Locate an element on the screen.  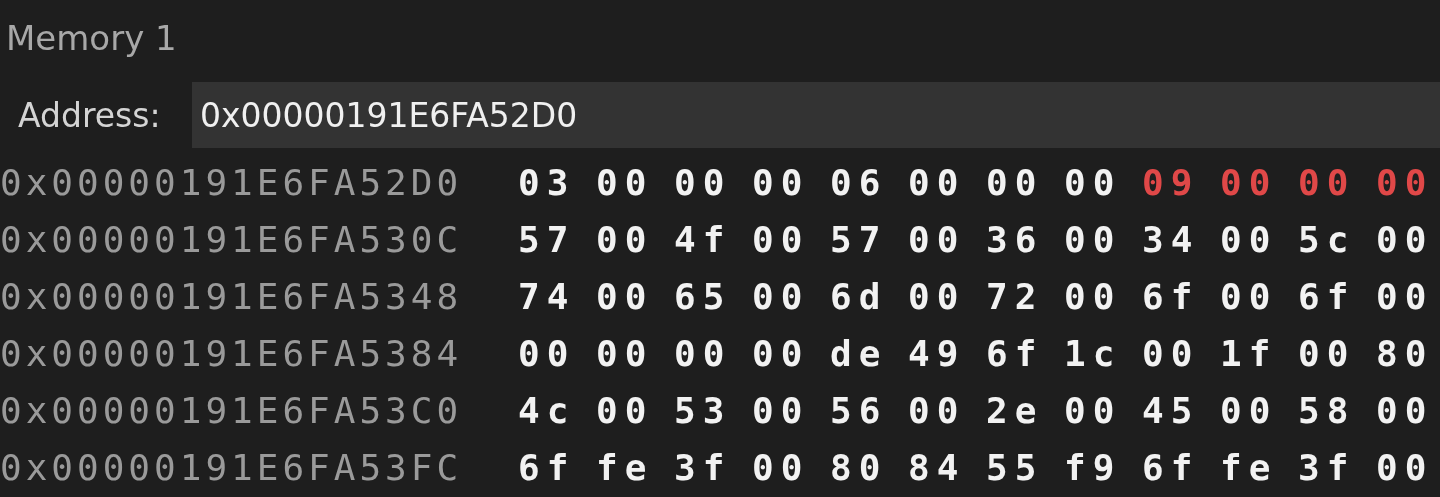
byte-value: 2e is located at coordinates (1015, 410).